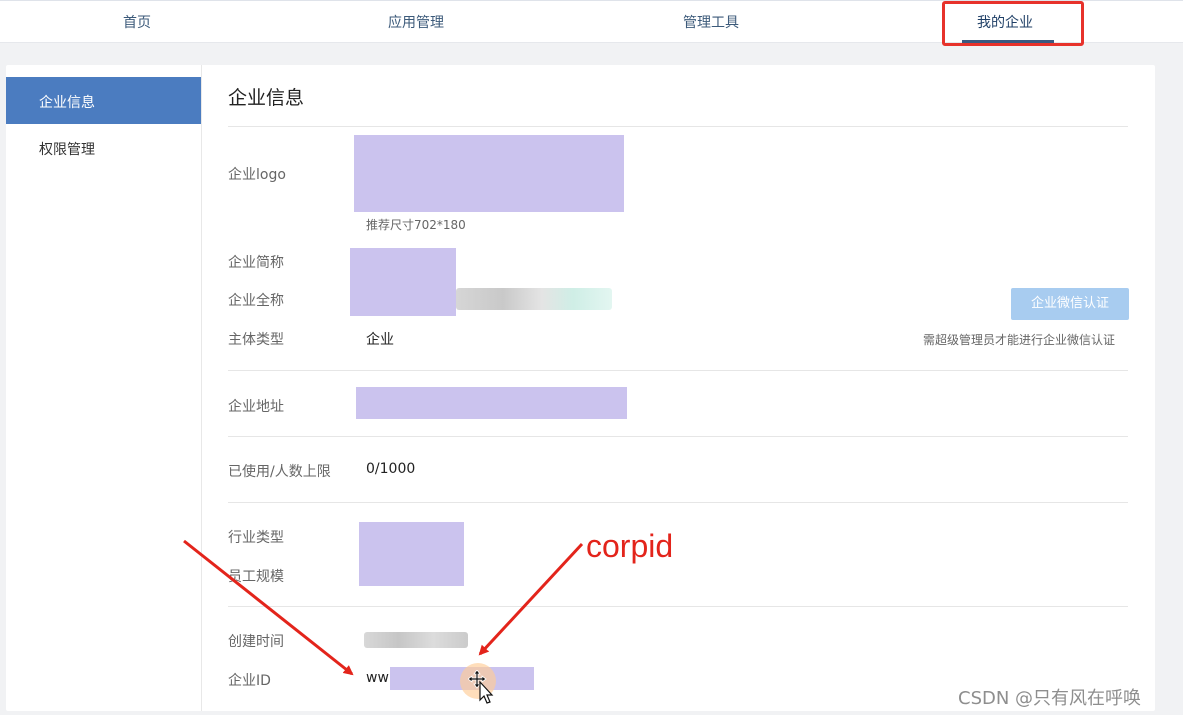 This screenshot has width=1183, height=715. I want to click on arrow-corpid, so click(531, 599).